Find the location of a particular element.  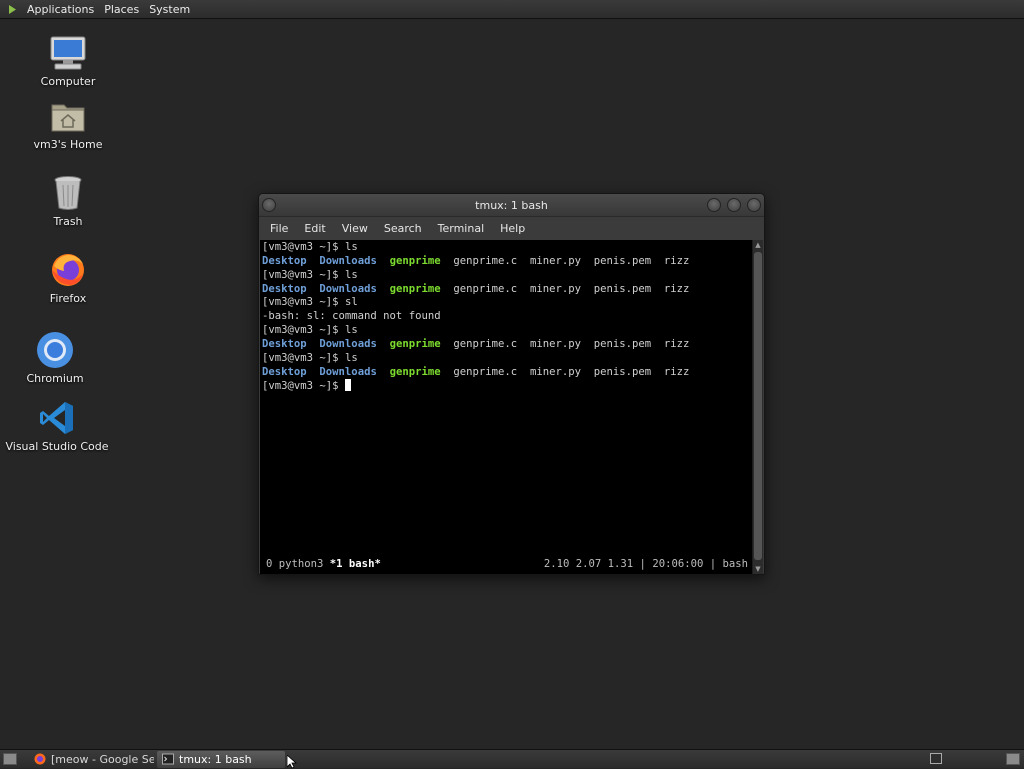

maximize-button is located at coordinates (734, 205).